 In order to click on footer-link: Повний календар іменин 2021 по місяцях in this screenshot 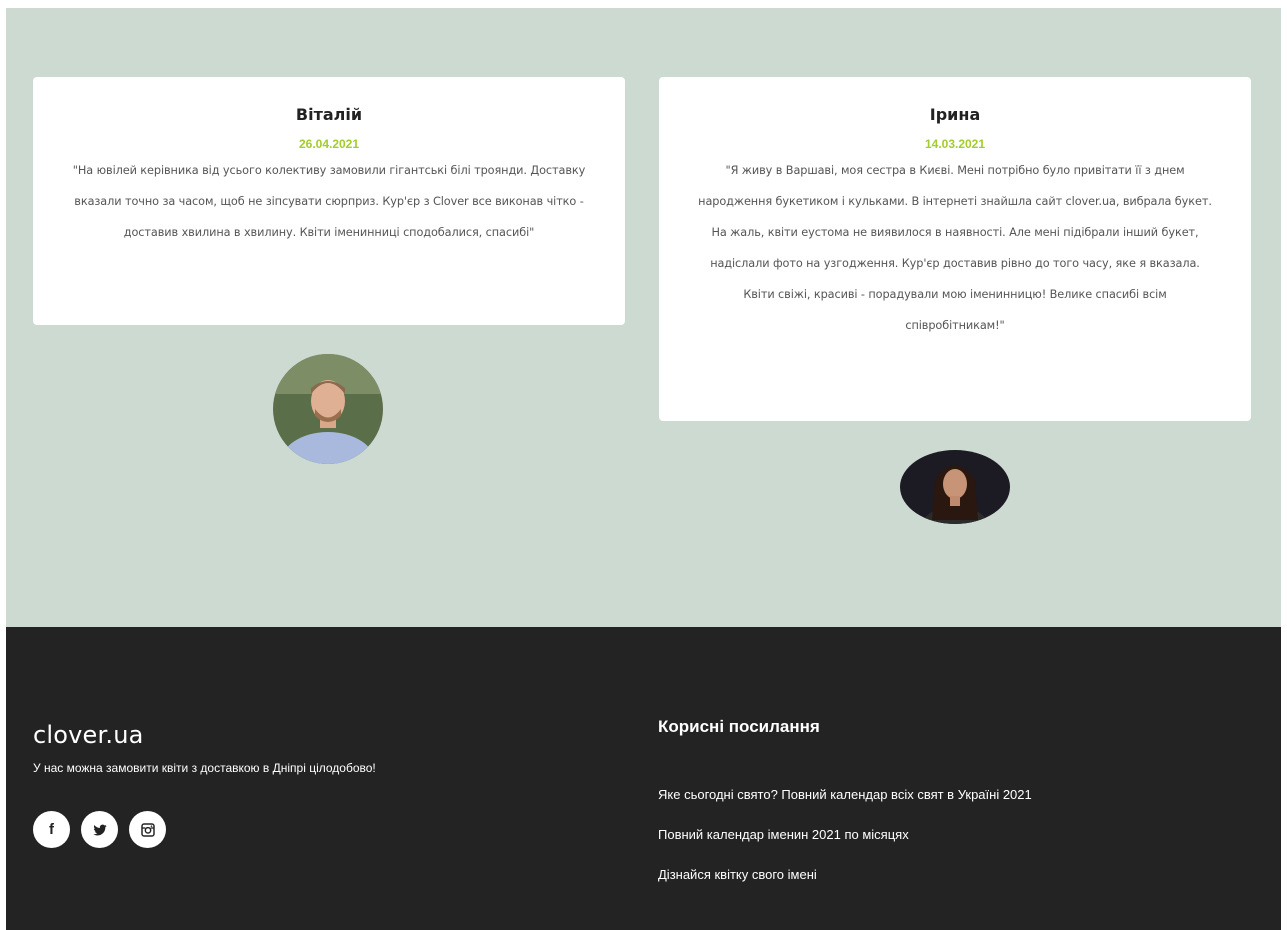, I will do `click(783, 834)`.